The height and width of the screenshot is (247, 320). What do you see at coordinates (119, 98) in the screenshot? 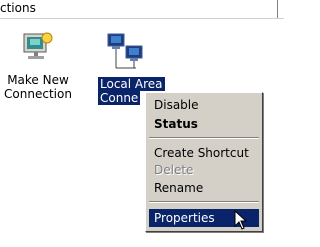
I see `local-area-connection-label-line2: Conne` at bounding box center [119, 98].